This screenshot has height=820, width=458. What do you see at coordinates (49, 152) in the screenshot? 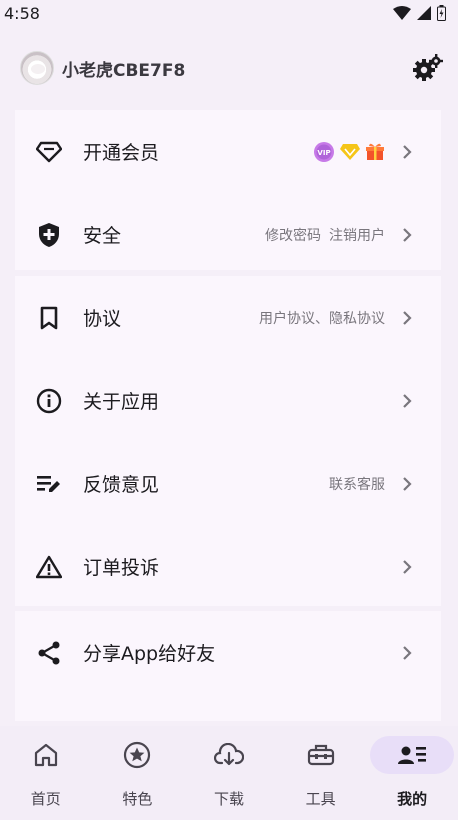
I see `diamond-icon` at bounding box center [49, 152].